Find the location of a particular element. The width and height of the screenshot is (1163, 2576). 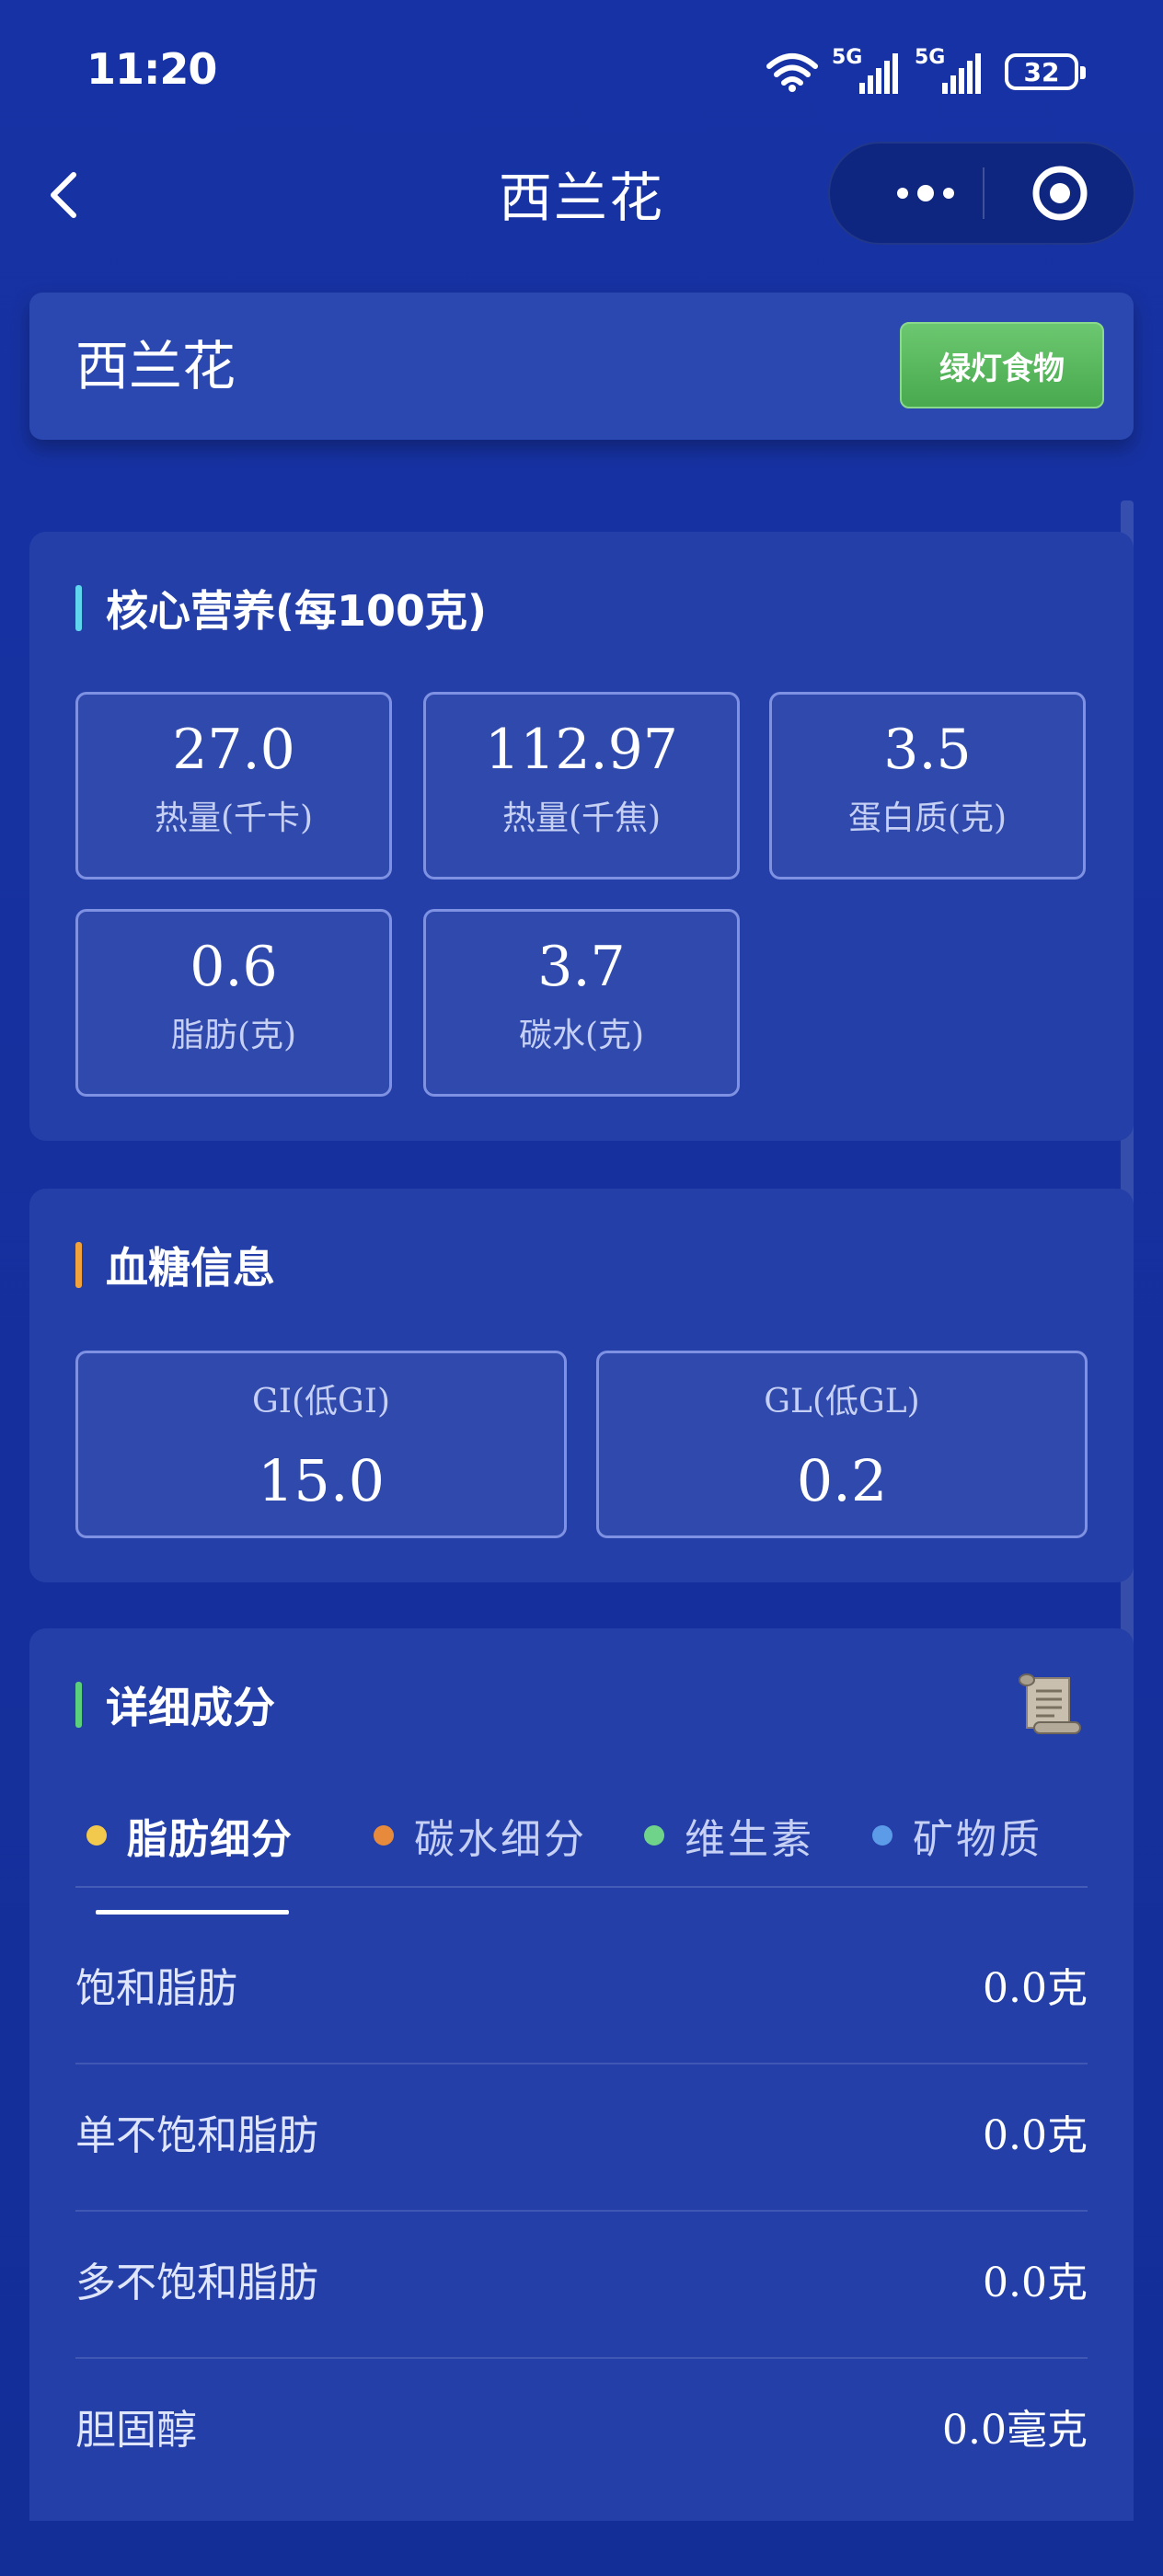

stat-value: 27.0 is located at coordinates (234, 750).